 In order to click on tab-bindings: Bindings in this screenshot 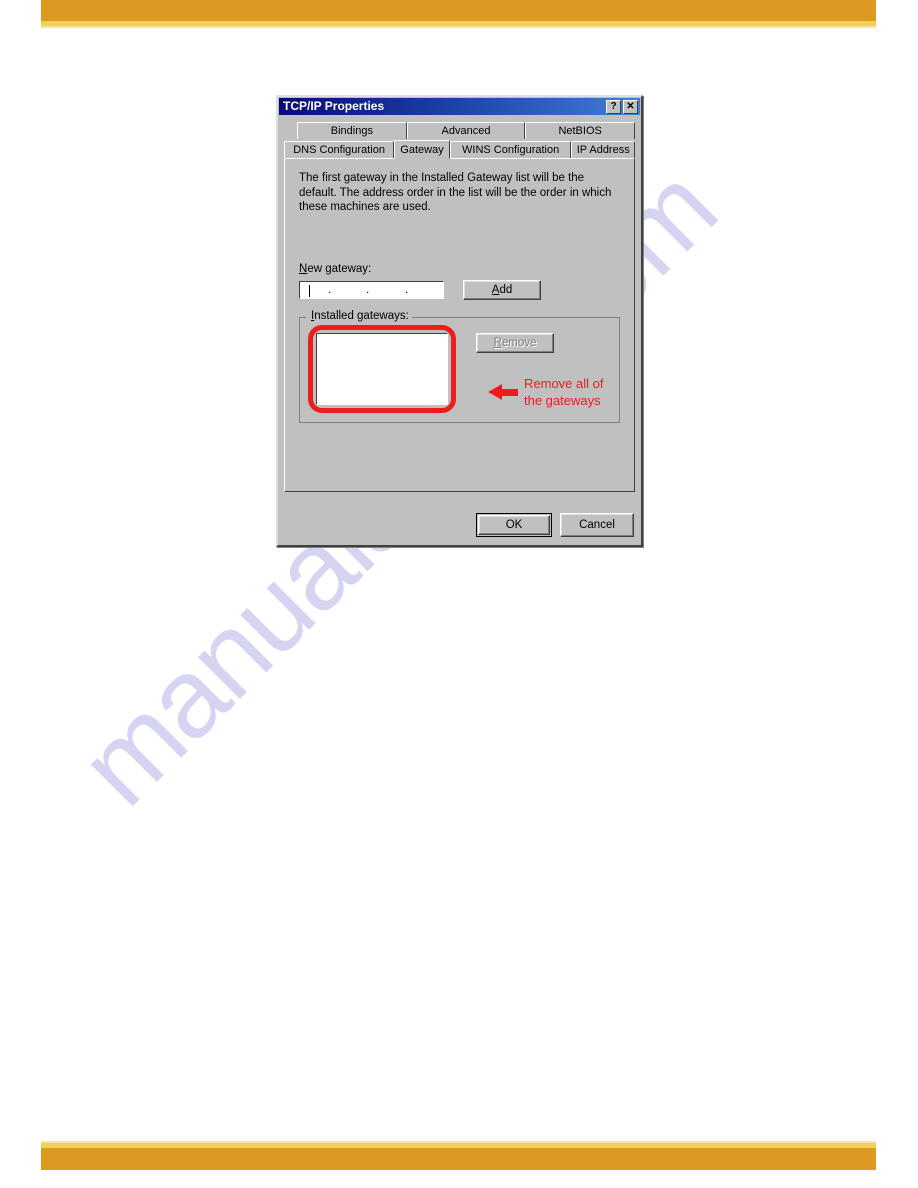, I will do `click(352, 130)`.